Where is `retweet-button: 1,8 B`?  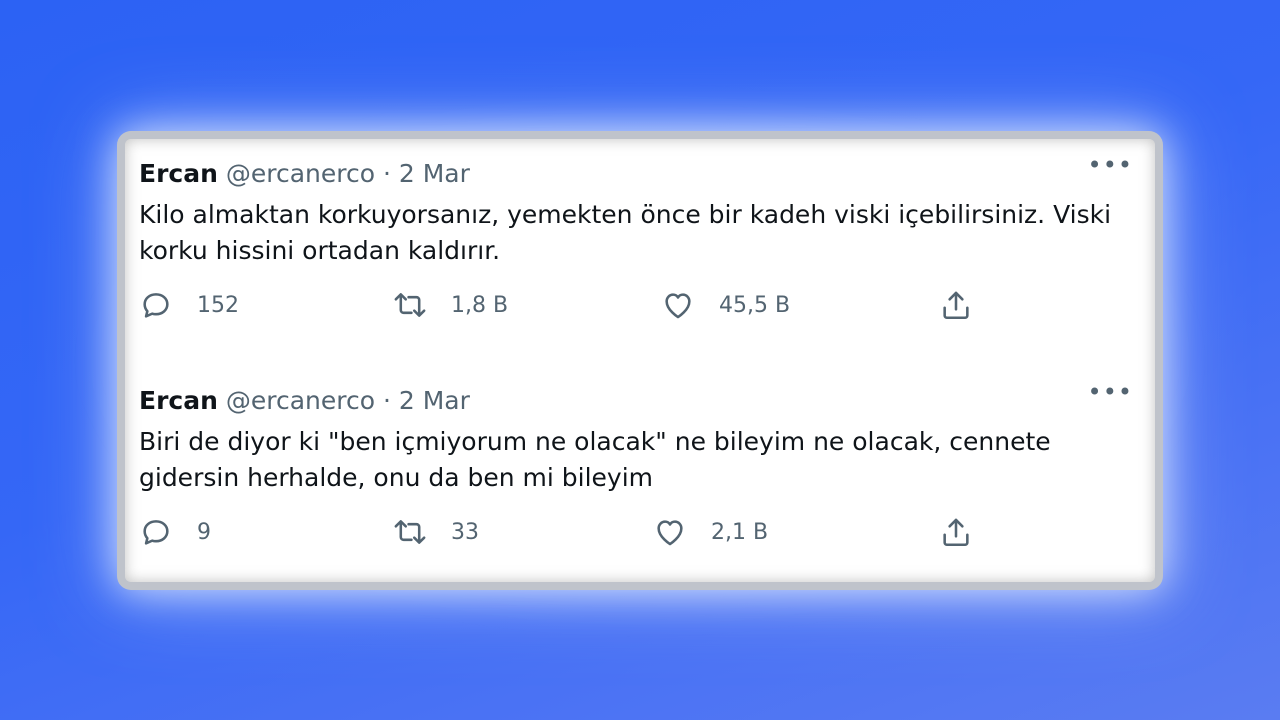 retweet-button: 1,8 B is located at coordinates (450, 305).